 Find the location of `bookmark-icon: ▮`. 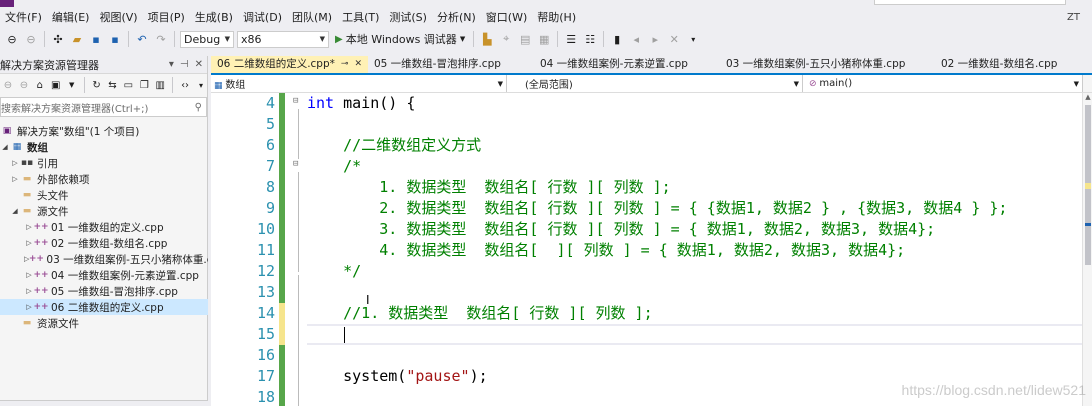

bookmark-icon: ▮ is located at coordinates (617, 39).